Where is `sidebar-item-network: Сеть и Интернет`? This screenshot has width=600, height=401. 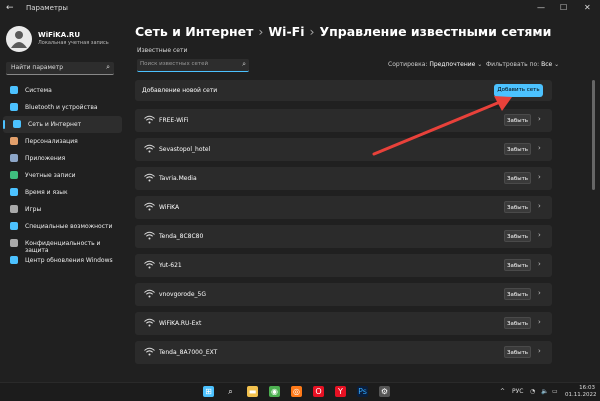 sidebar-item-network: Сеть и Интернет is located at coordinates (62, 124).